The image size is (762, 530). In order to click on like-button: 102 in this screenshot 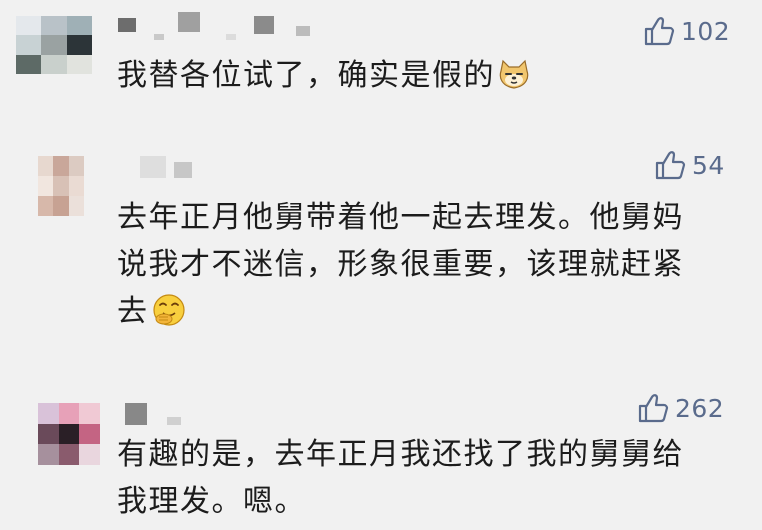, I will do `click(686, 31)`.